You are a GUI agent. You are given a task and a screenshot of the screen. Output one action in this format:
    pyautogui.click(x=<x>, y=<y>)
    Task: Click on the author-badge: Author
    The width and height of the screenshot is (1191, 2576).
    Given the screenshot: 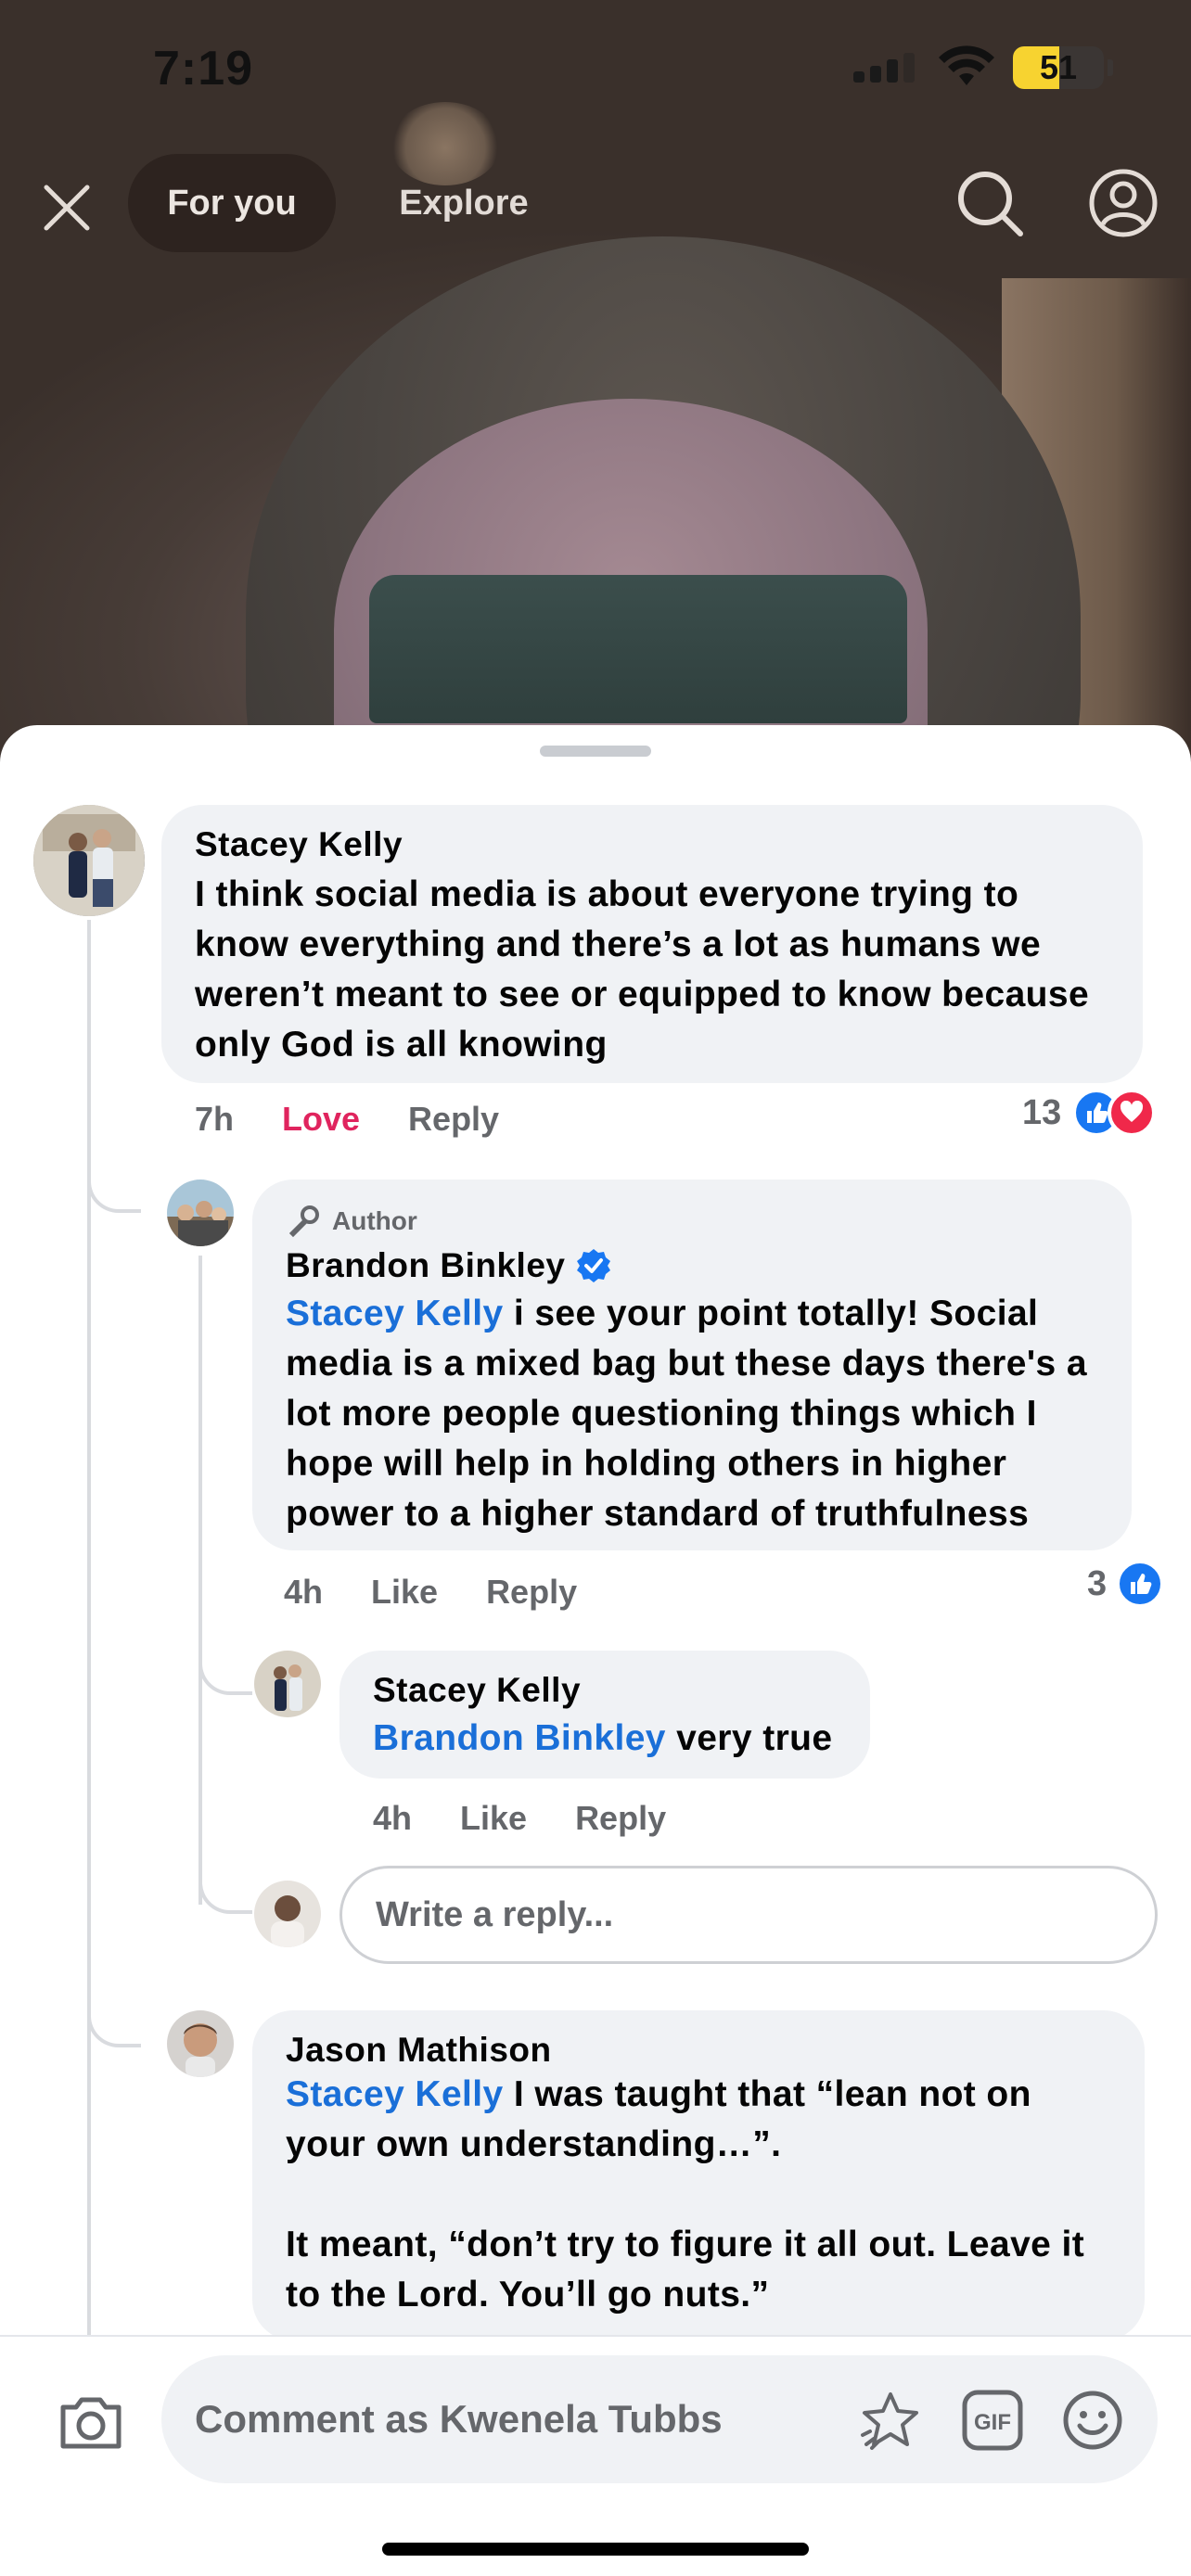 What is the action you would take?
    pyautogui.click(x=351, y=1222)
    